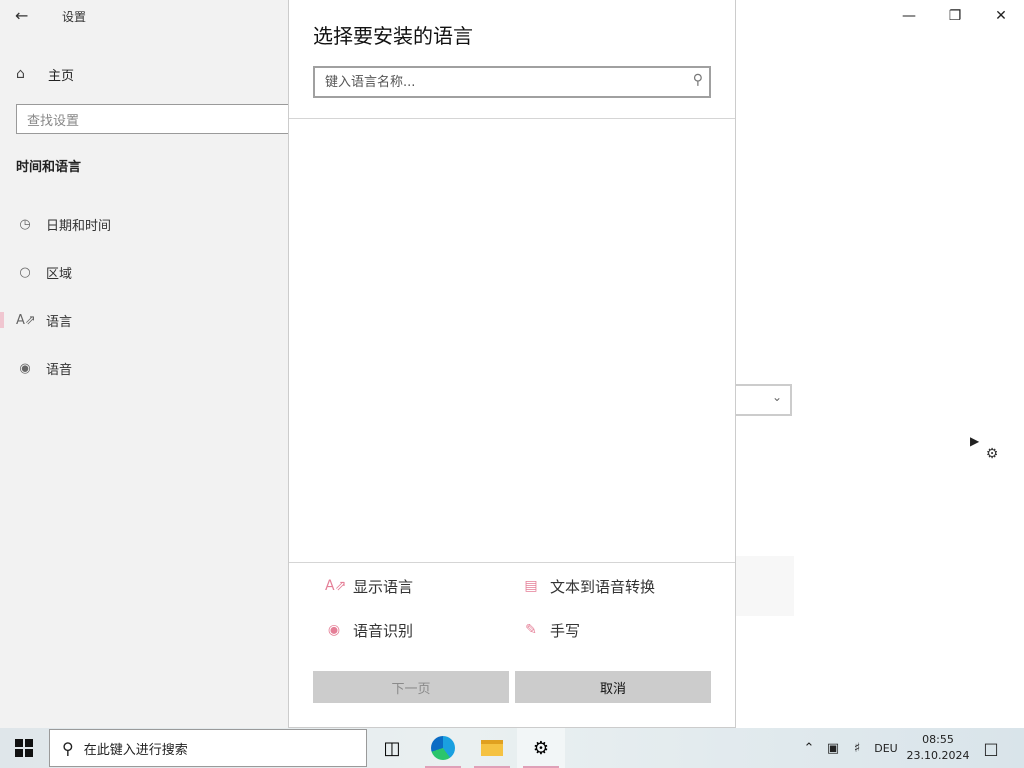 The width and height of the screenshot is (1024, 768). Describe the element at coordinates (411, 687) in the screenshot. I see `next-button: 下一页` at that location.